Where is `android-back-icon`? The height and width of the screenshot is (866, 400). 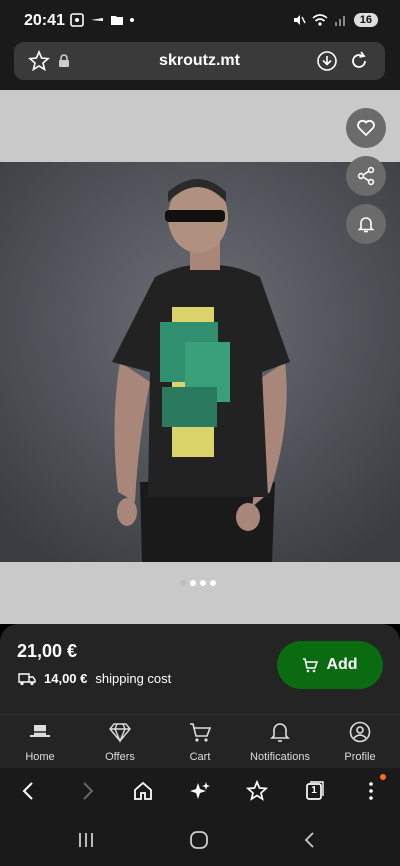 android-back-icon is located at coordinates (310, 840).